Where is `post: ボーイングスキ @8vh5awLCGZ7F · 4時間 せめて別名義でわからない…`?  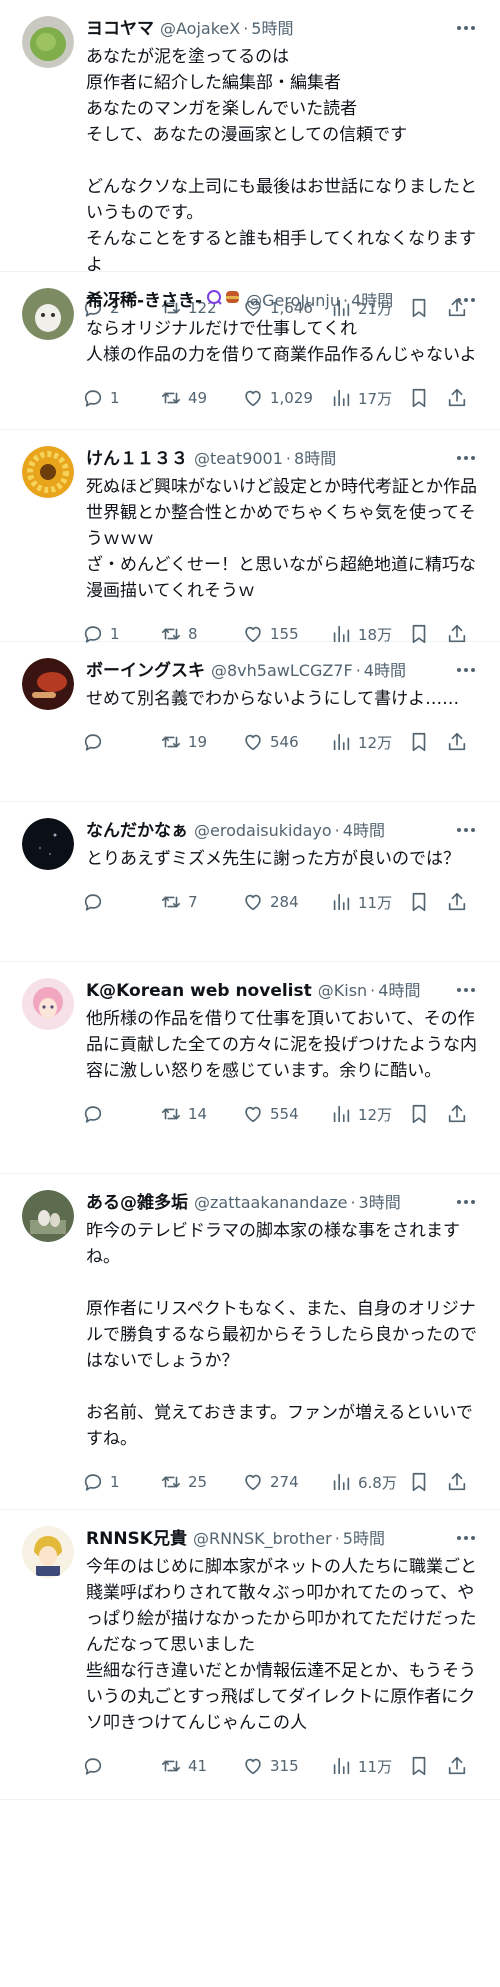 post: ボーイングスキ @8vh5awLCGZ7F · 4時間 せめて別名義でわからない… is located at coordinates (250, 722).